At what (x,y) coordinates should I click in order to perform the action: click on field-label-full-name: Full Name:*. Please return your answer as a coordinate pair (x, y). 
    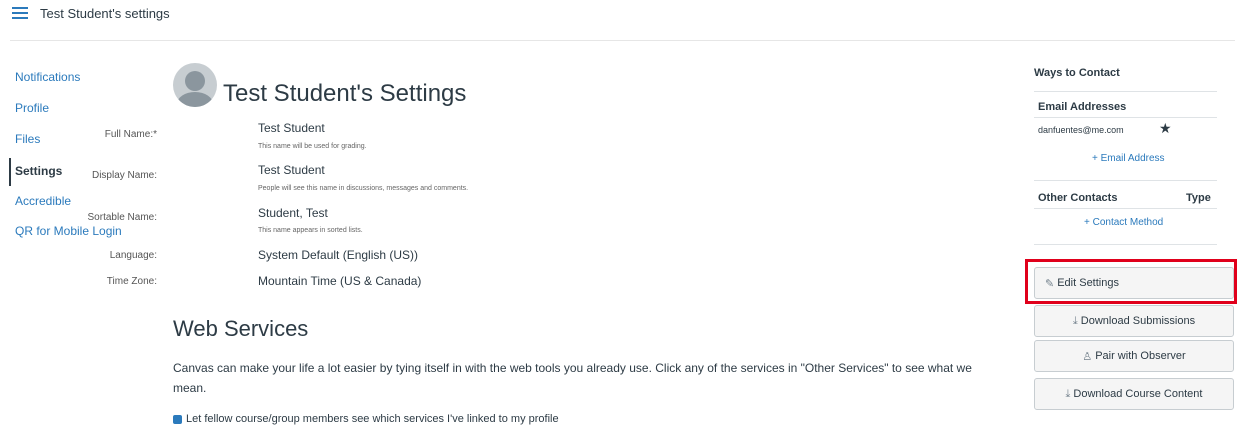
    Looking at the image, I should click on (130, 134).